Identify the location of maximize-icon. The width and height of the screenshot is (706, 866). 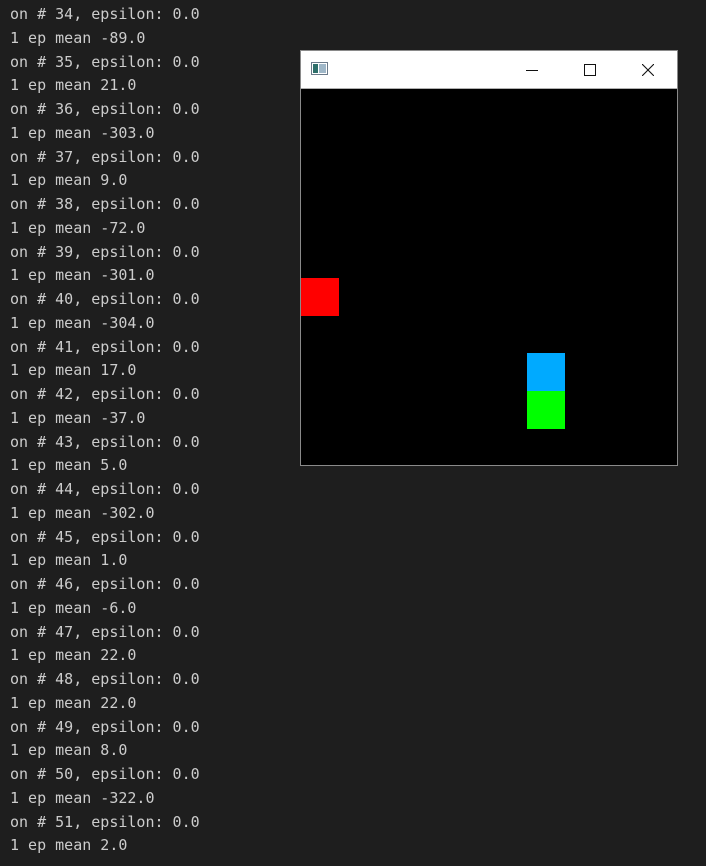
(590, 69).